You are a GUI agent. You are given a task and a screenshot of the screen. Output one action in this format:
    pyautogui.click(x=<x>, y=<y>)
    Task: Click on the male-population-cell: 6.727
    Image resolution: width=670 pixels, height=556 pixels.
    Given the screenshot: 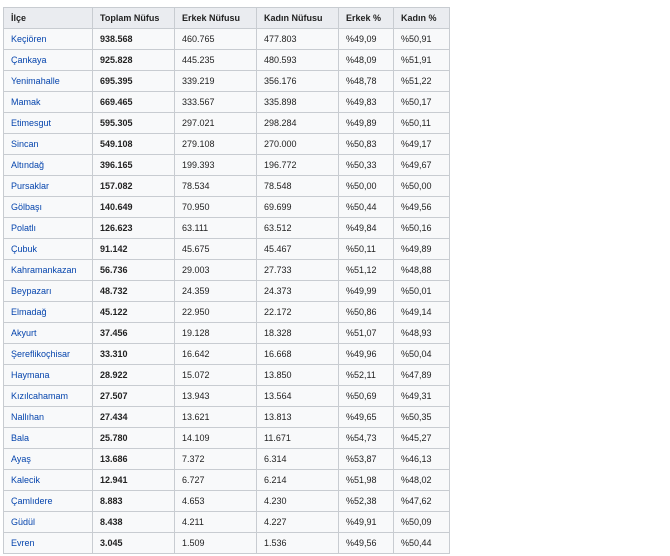 What is the action you would take?
    pyautogui.click(x=215, y=480)
    